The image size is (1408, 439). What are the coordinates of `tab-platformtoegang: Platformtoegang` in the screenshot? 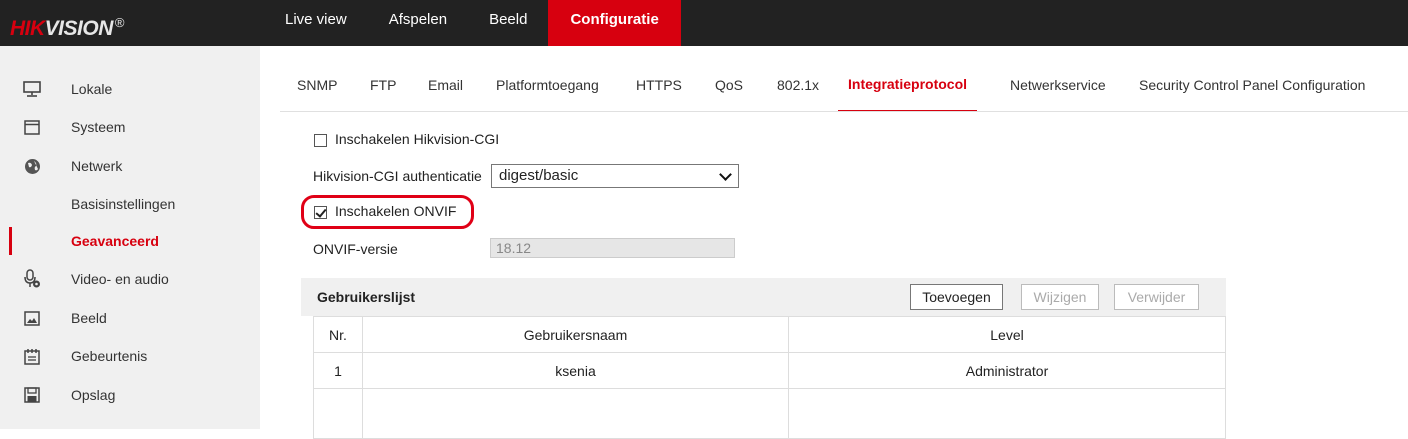 It's located at (547, 86).